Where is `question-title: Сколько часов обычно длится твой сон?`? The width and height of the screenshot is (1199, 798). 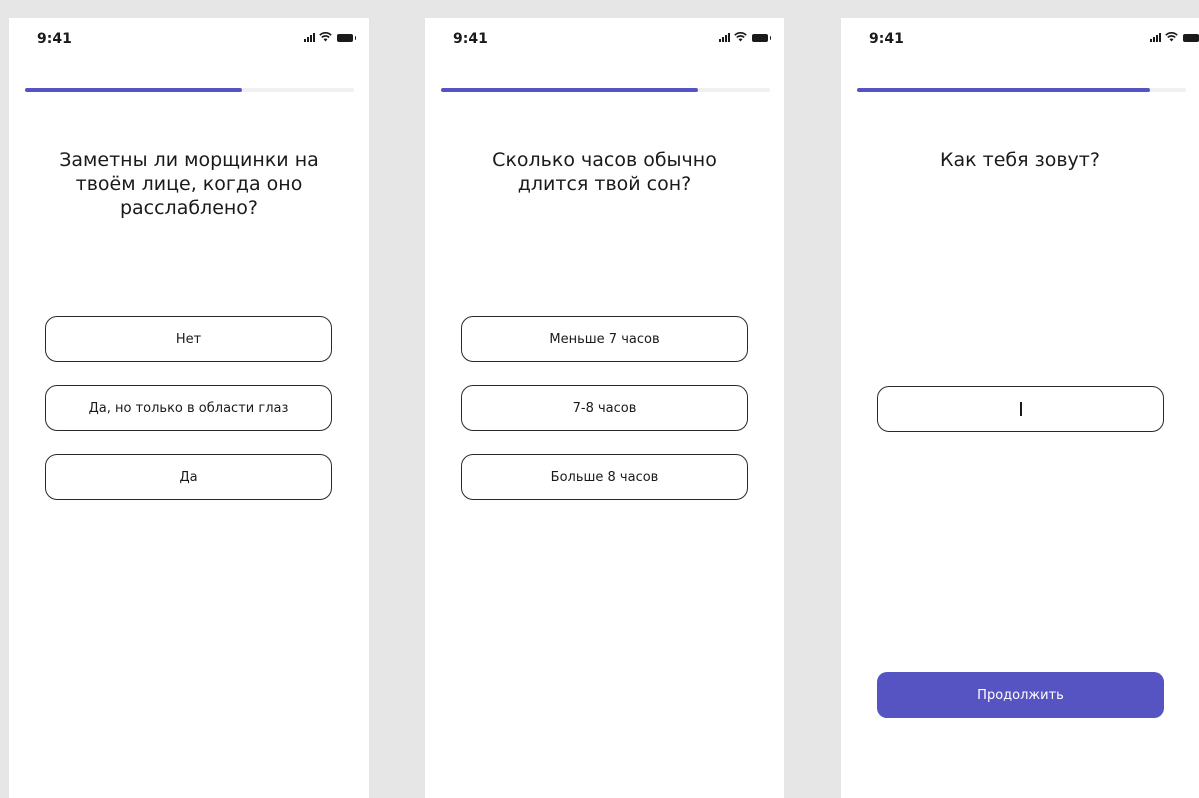 question-title: Сколько часов обычно длится твой сон? is located at coordinates (604, 172).